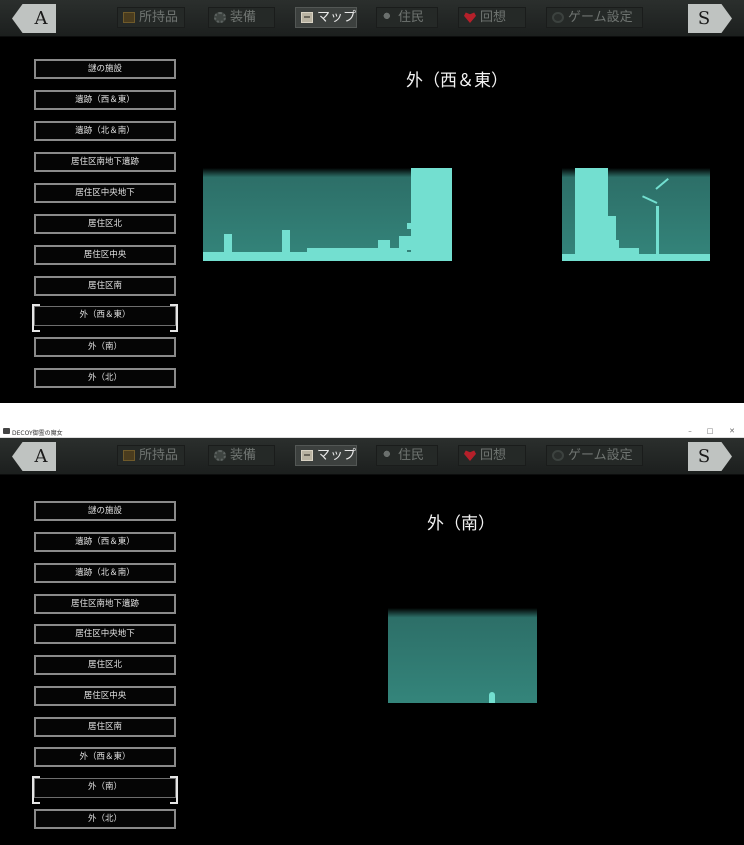  What do you see at coordinates (710, 431) in the screenshot?
I see `maximize-button: □` at bounding box center [710, 431].